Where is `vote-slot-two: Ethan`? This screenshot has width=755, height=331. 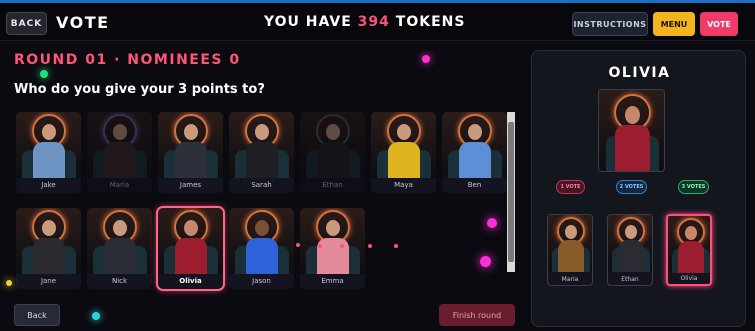 vote-slot-two: Ethan is located at coordinates (630, 250).